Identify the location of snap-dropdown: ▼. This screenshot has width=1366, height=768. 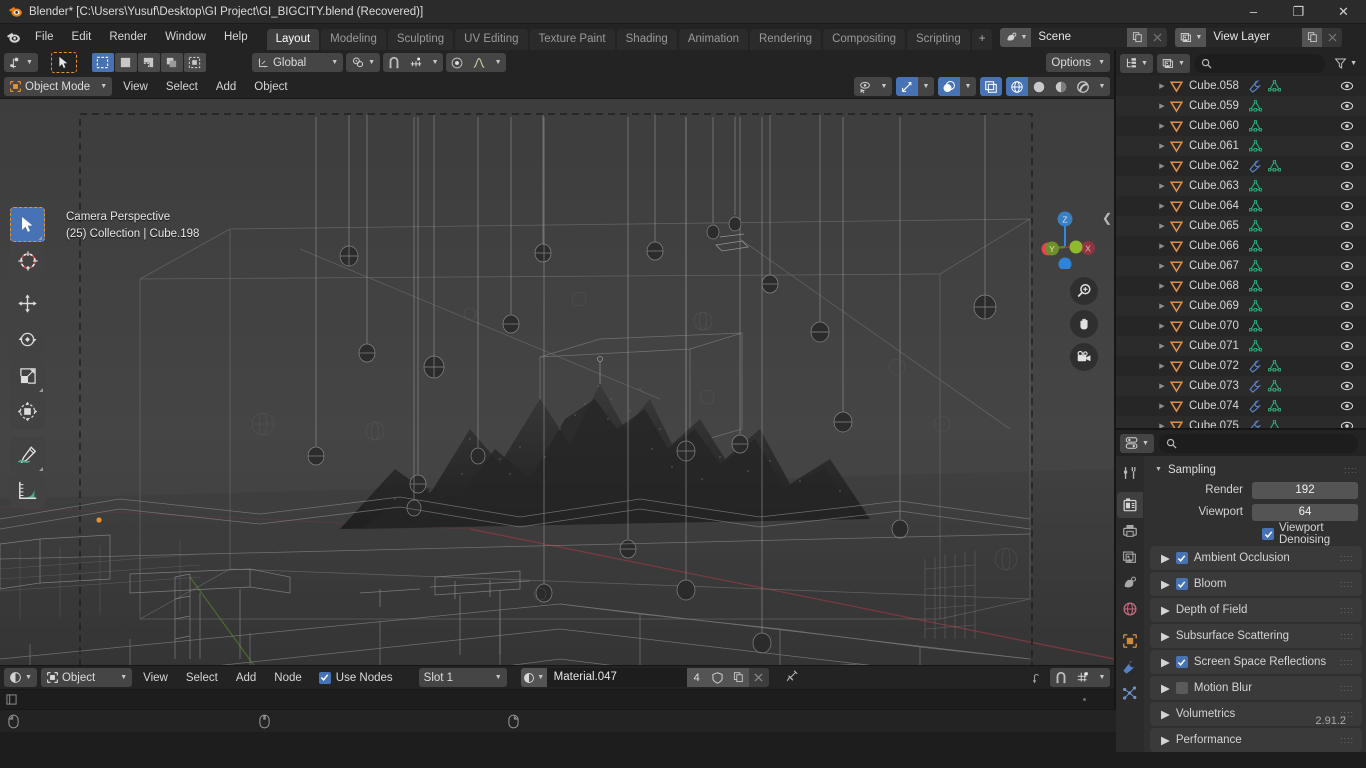
(435, 62).